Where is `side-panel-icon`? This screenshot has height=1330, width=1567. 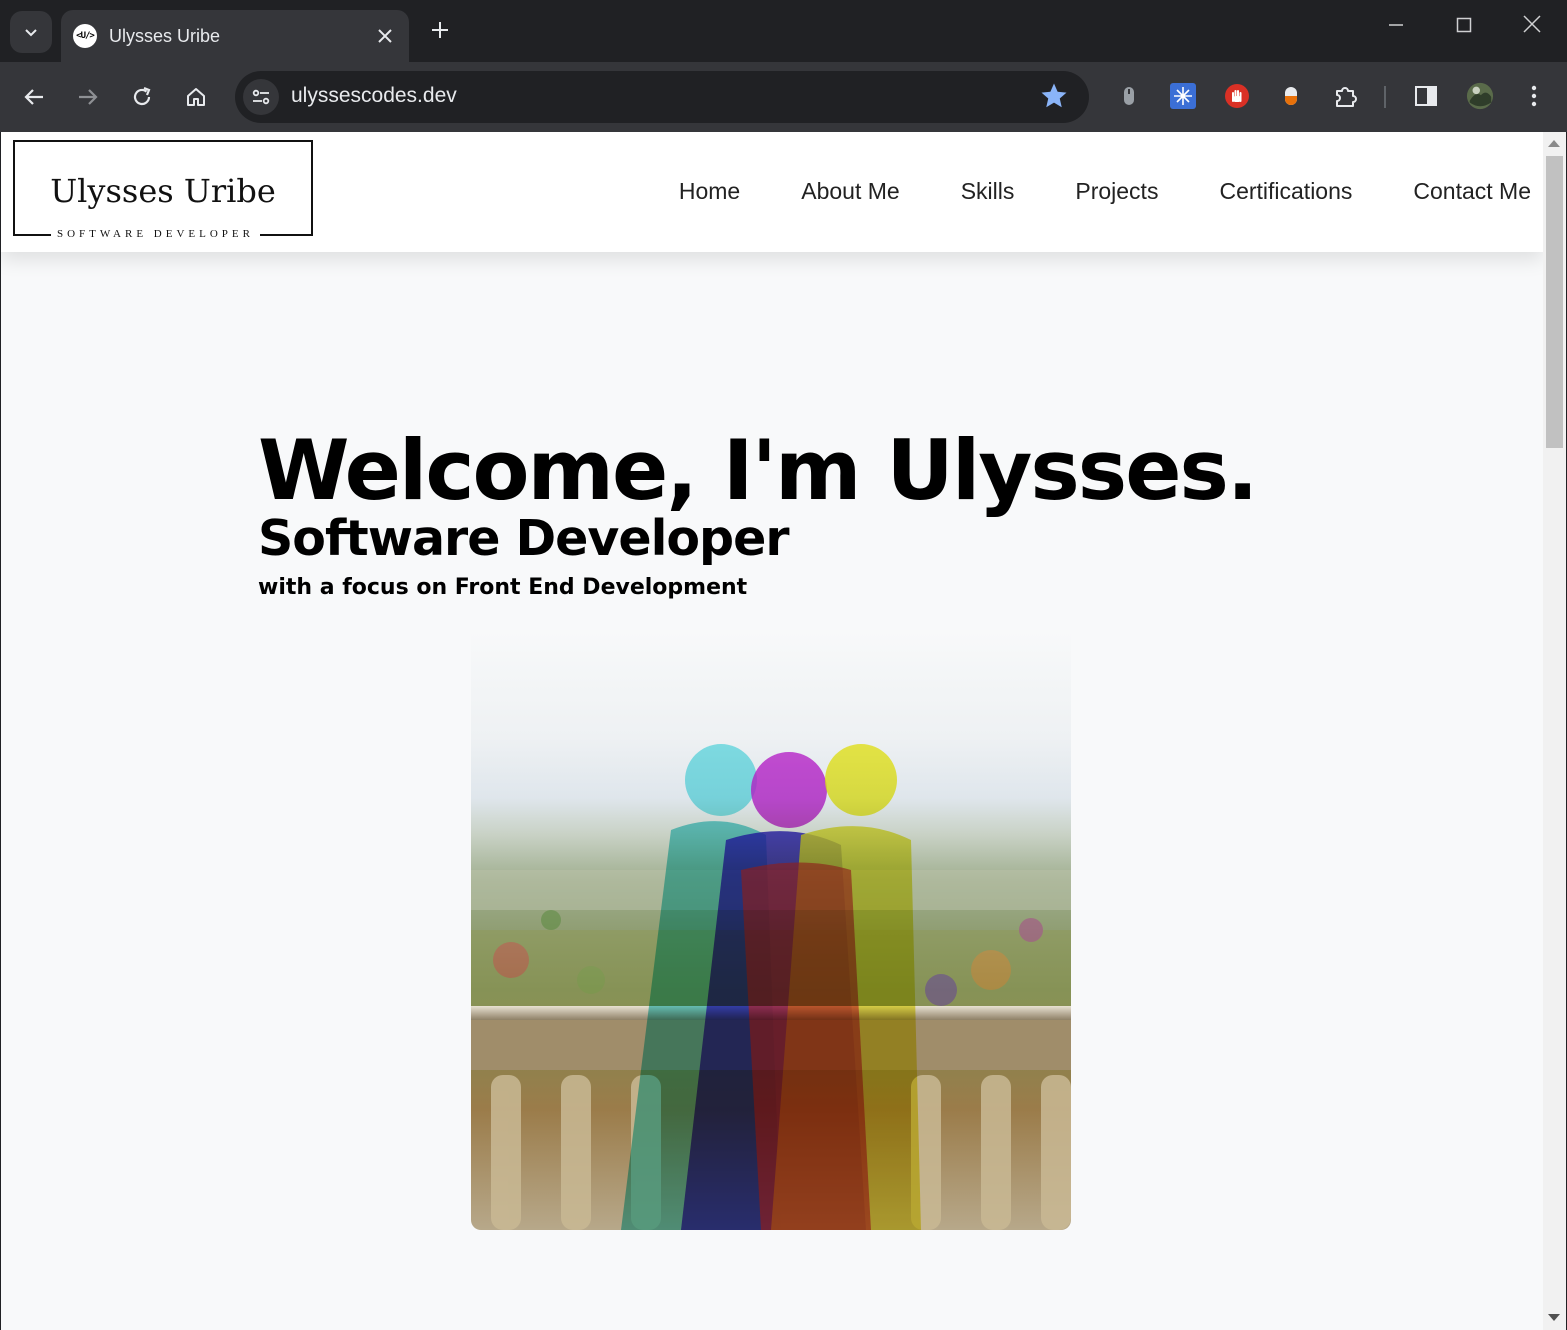
side-panel-icon is located at coordinates (1426, 96).